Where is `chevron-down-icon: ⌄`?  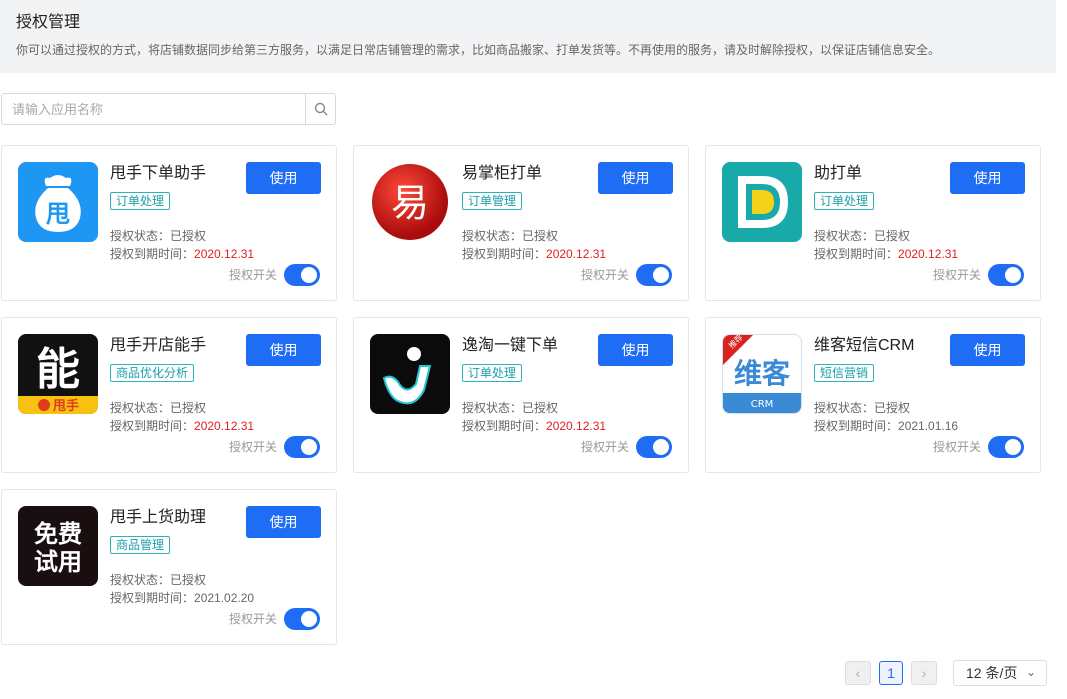
chevron-down-icon: ⌄ is located at coordinates (1030, 672).